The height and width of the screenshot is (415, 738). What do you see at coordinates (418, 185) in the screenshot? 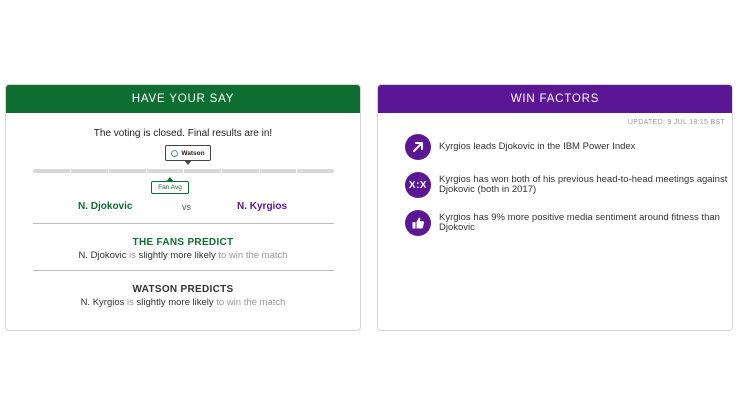
I see `head-to-head-icon: X:X` at bounding box center [418, 185].